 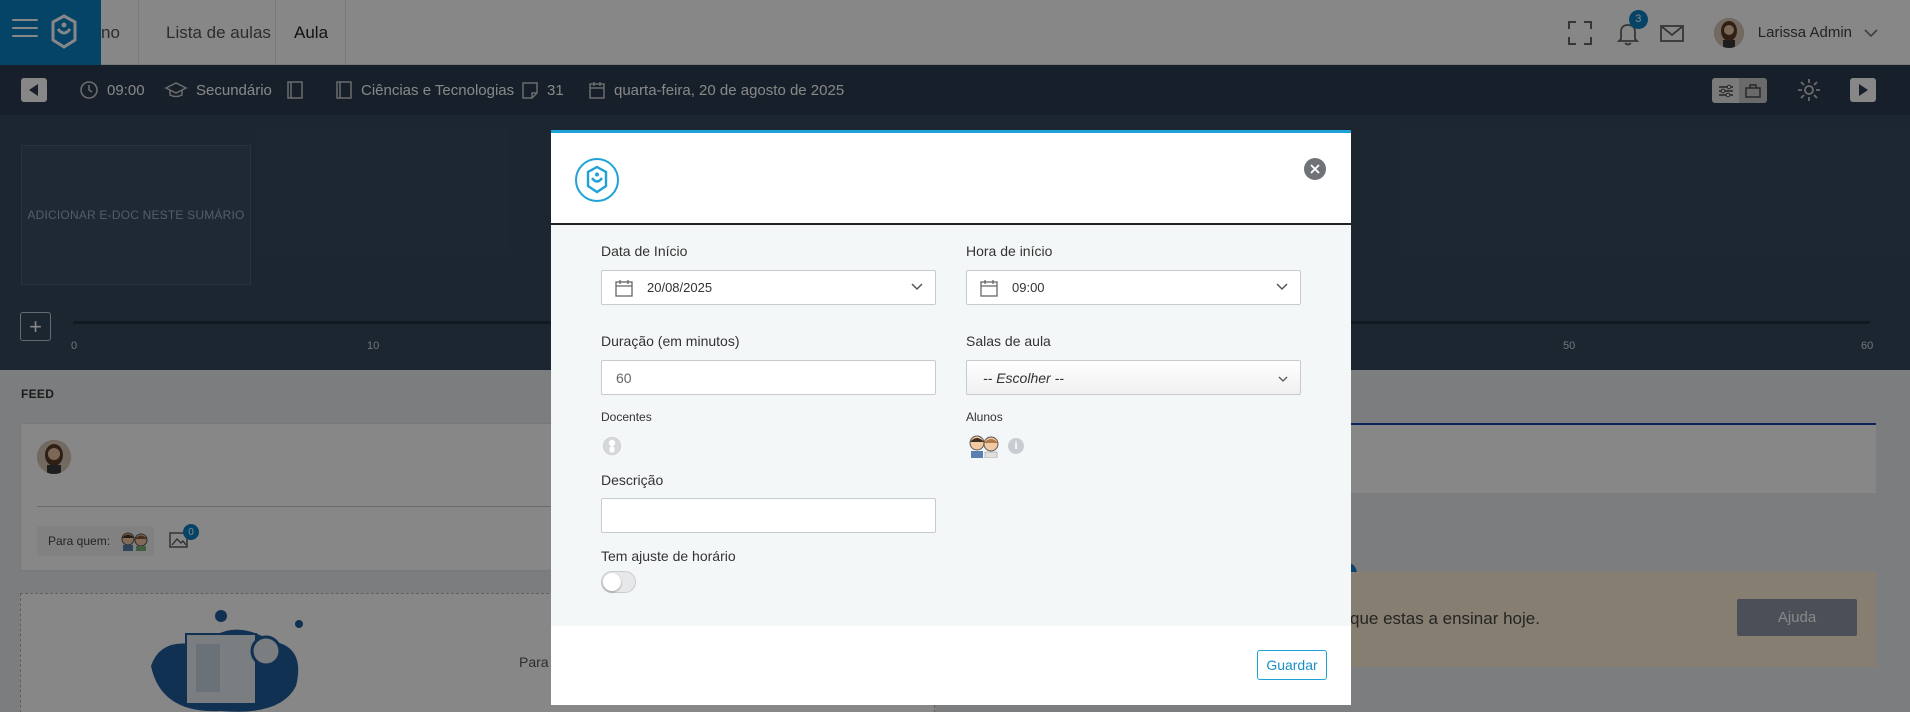 I want to click on toggle-knob, so click(x=612, y=582).